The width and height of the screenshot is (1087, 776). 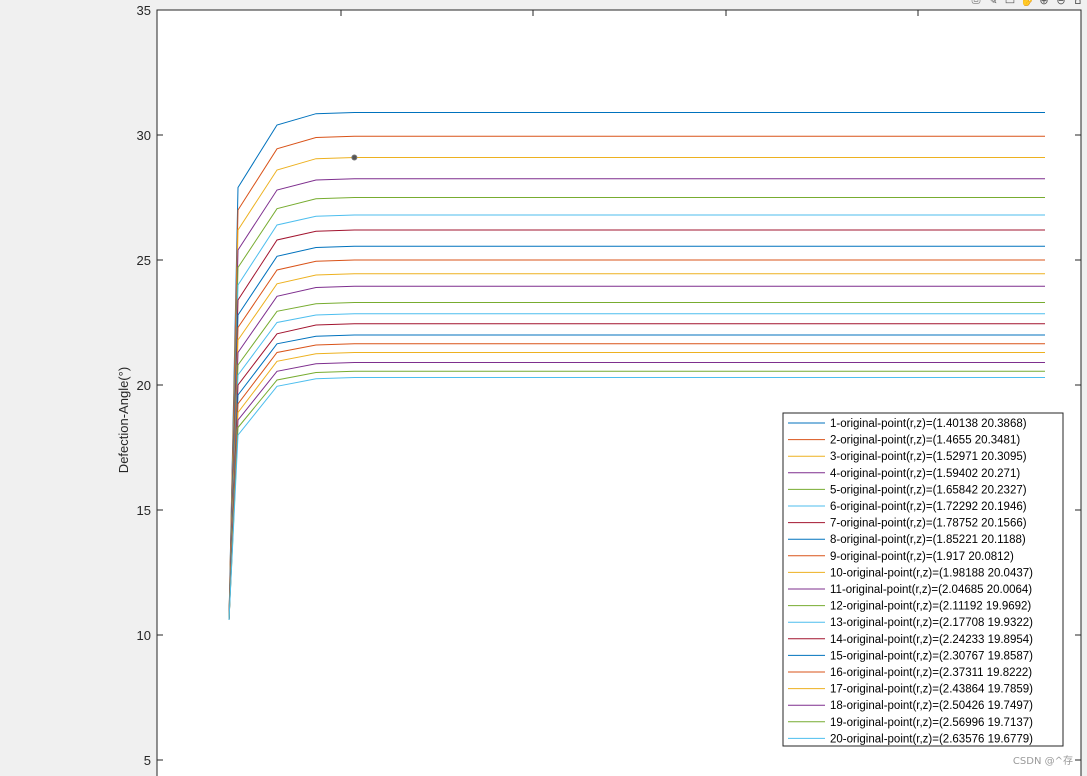 I want to click on y-tick-label: 25, so click(x=144, y=260).